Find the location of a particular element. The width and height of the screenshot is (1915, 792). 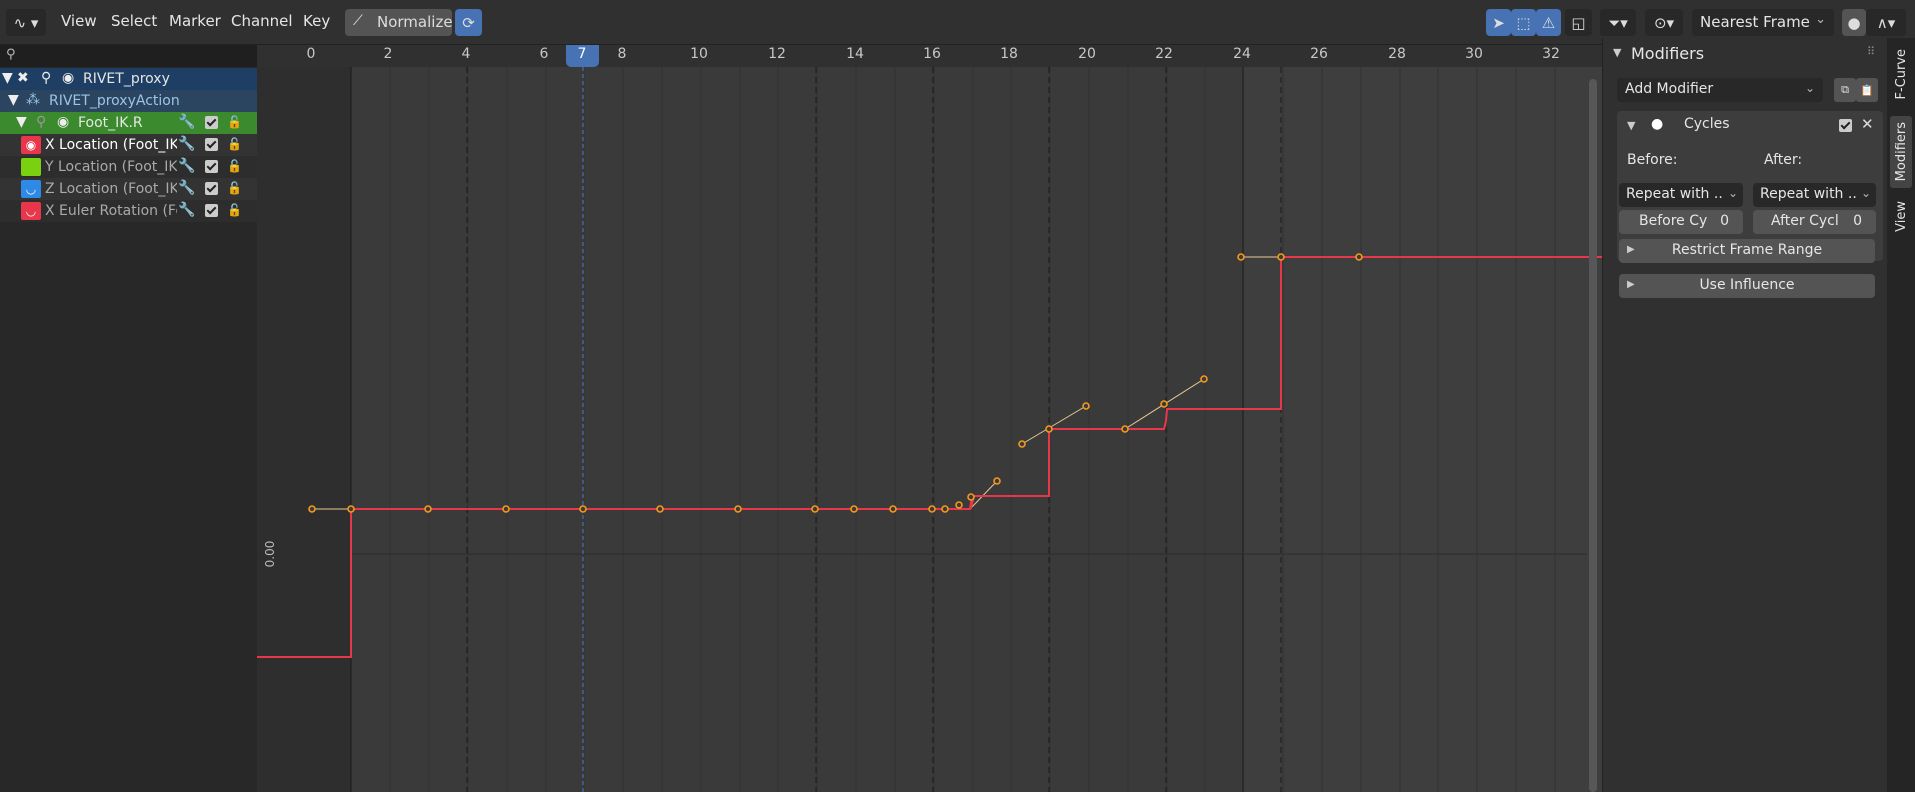

channel-curve: ◡ Z Location (Foot_IK.R) 🔧 🔓 is located at coordinates (128, 189).